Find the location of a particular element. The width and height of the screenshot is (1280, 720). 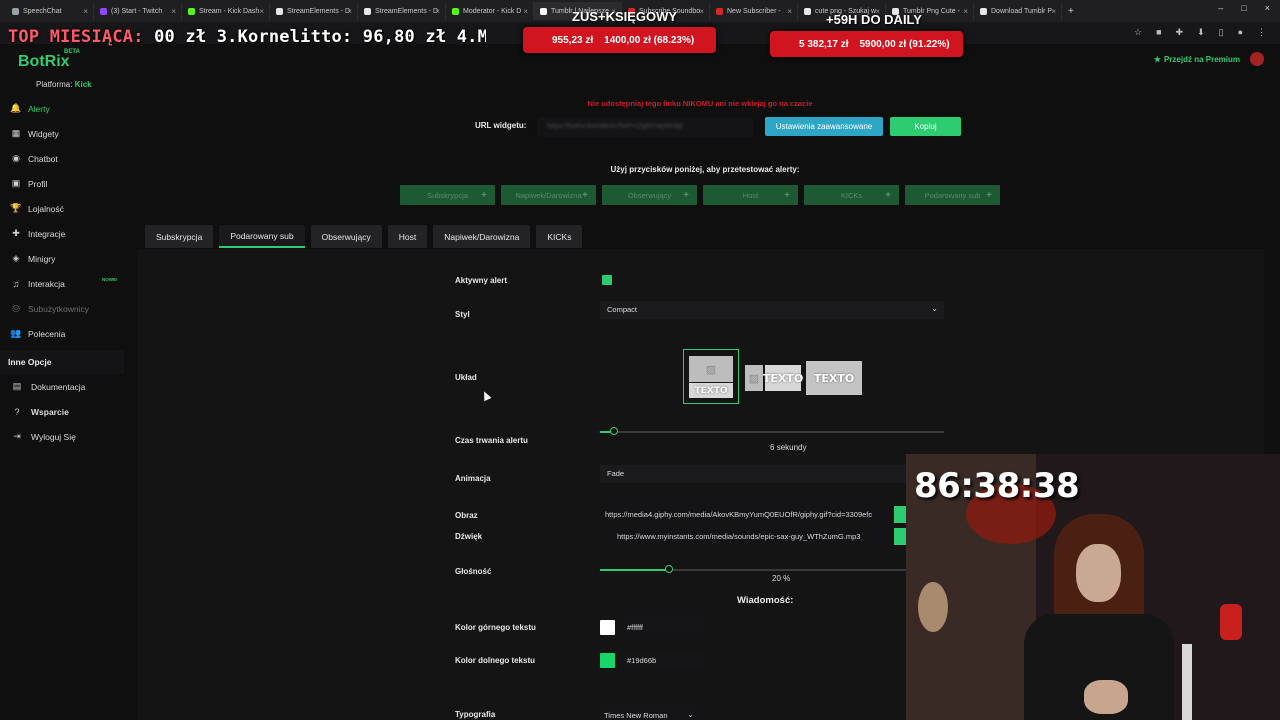

sidebar-item-wsparcie: ? Wsparcie is located at coordinates (62, 411).